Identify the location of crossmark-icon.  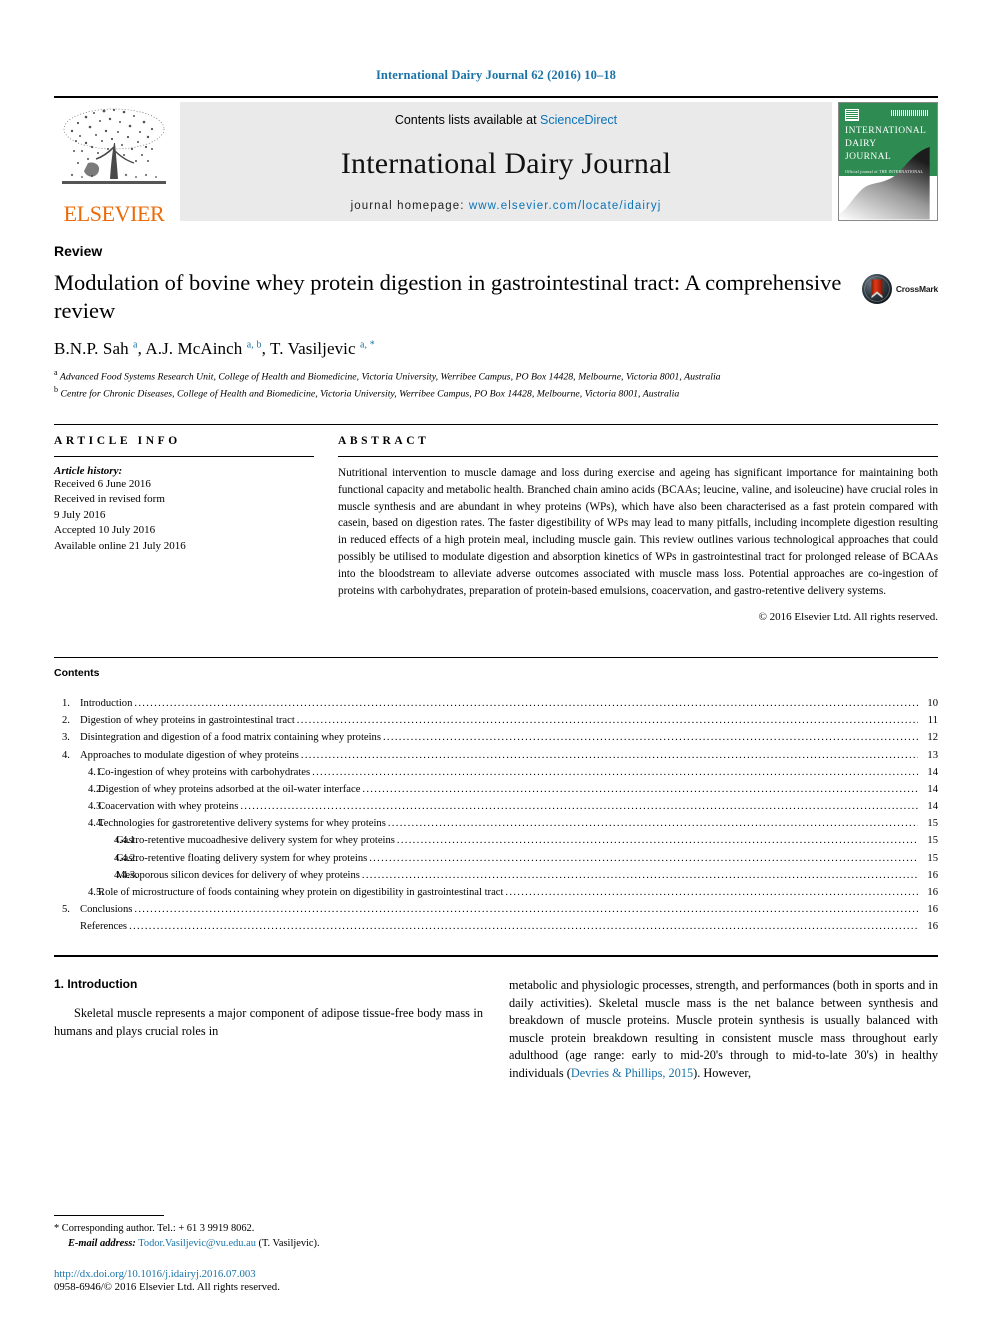
(876, 289).